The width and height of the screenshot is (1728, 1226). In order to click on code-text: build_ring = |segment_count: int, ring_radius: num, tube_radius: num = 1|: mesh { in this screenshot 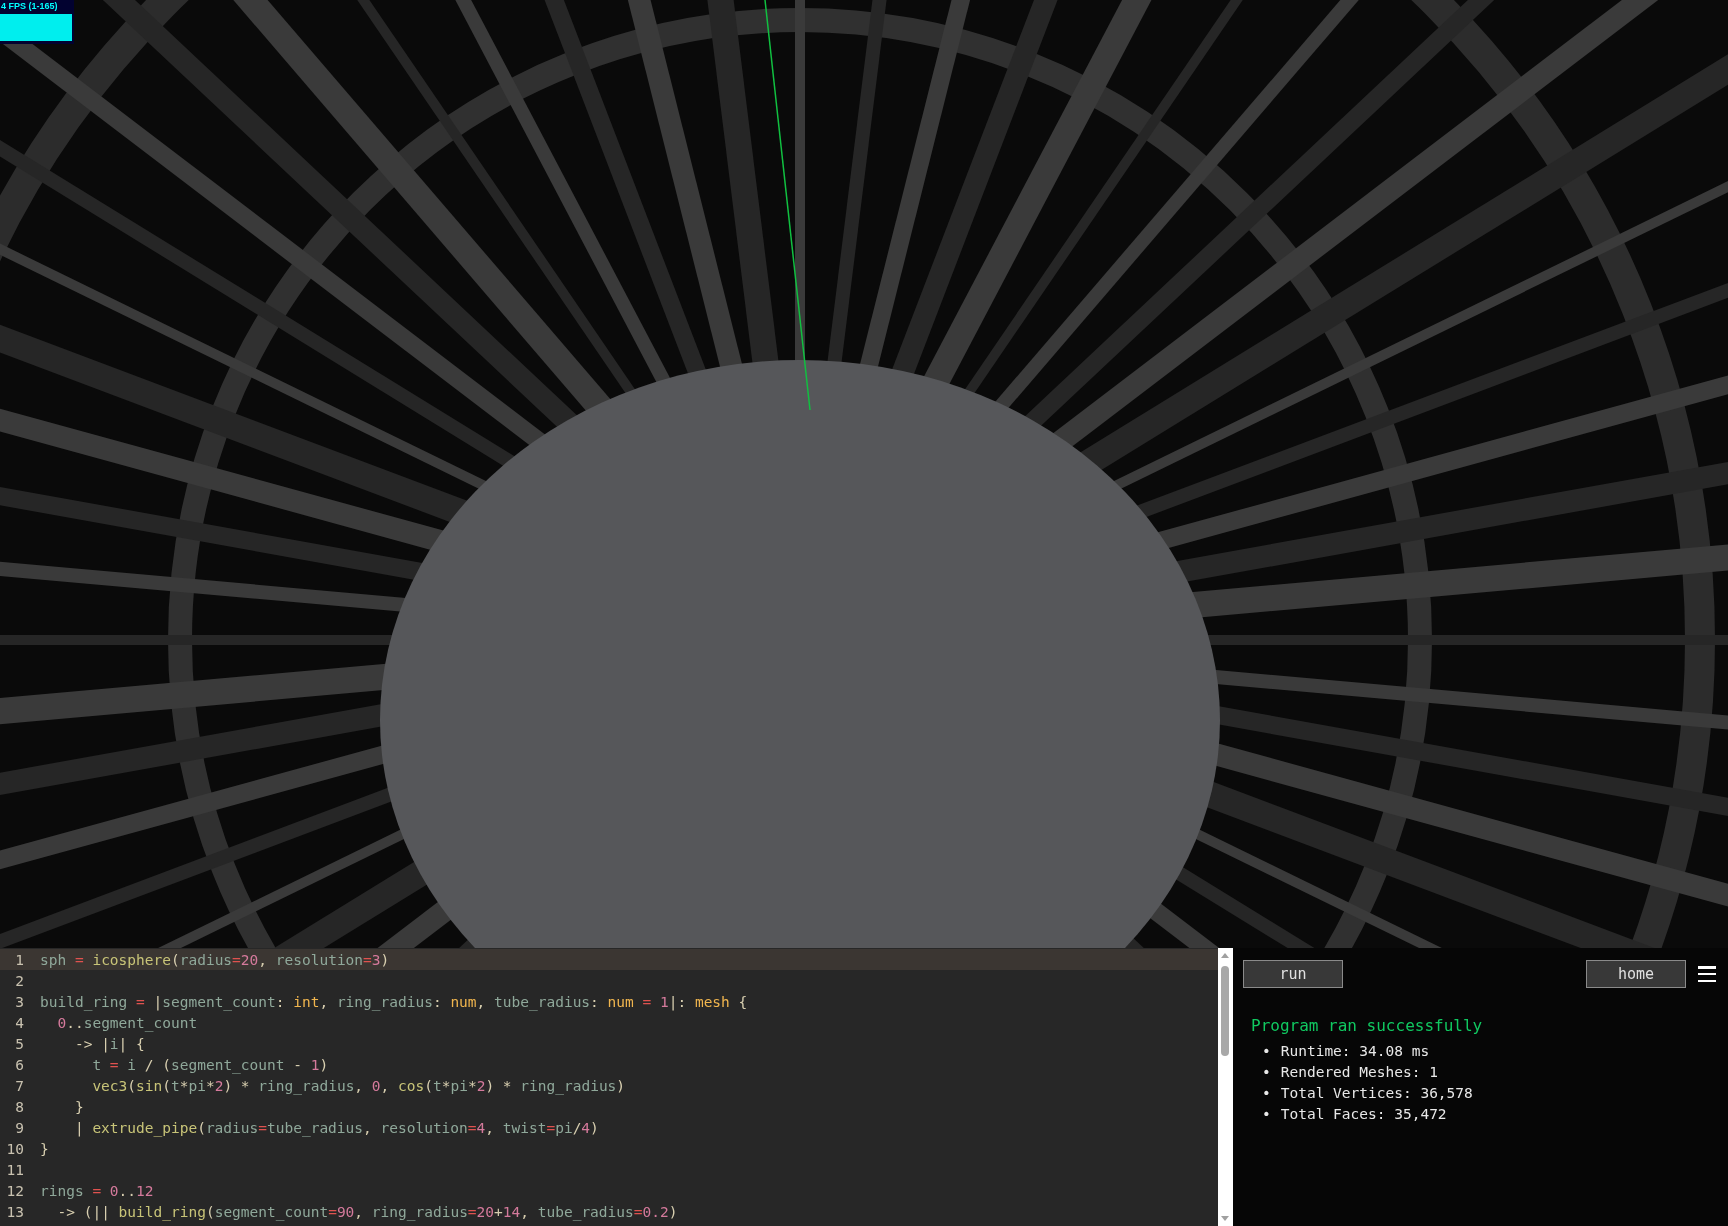, I will do `click(394, 1001)`.